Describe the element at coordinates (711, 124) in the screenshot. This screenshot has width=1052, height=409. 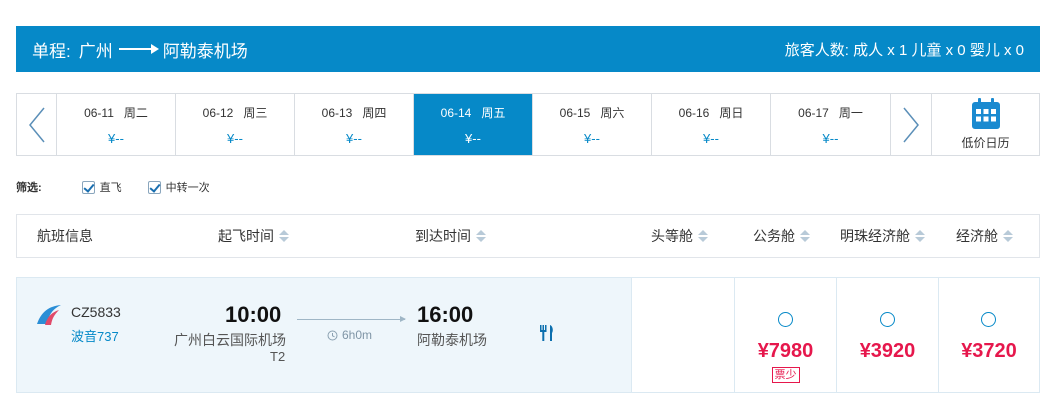
I see `date-option-06-16: 06-16 周日 ¥--` at that location.